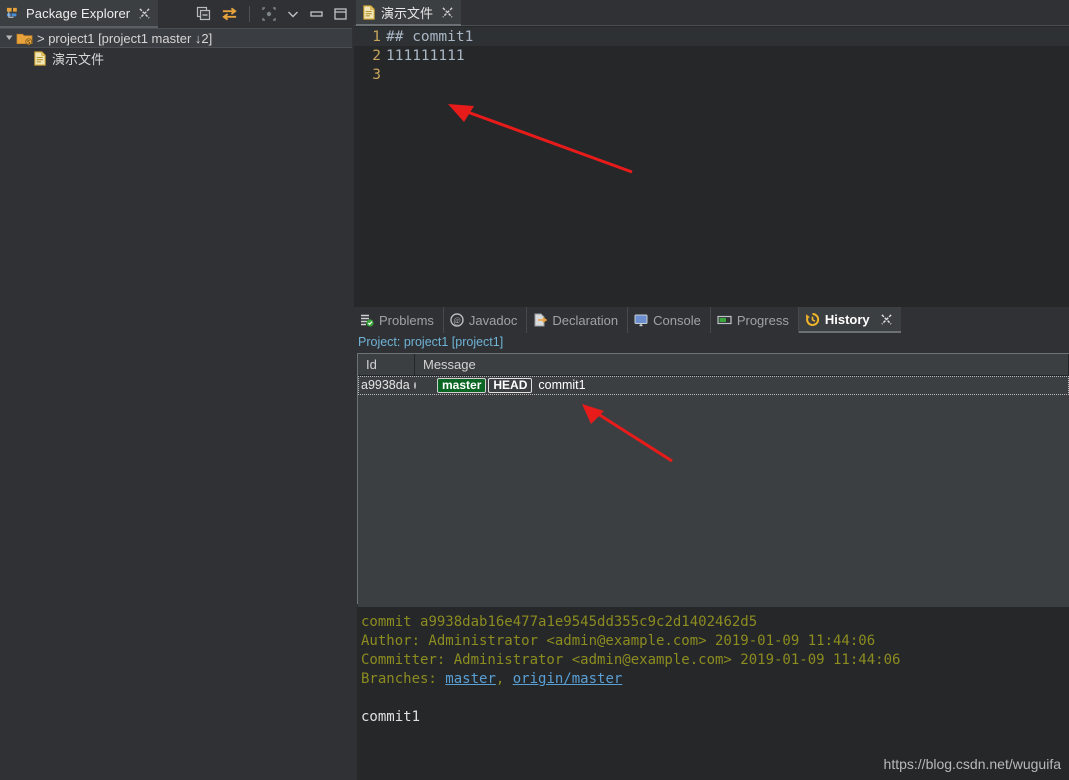 The width and height of the screenshot is (1069, 780). What do you see at coordinates (711, 36) in the screenshot?
I see `code-line: 1 ## commit1` at bounding box center [711, 36].